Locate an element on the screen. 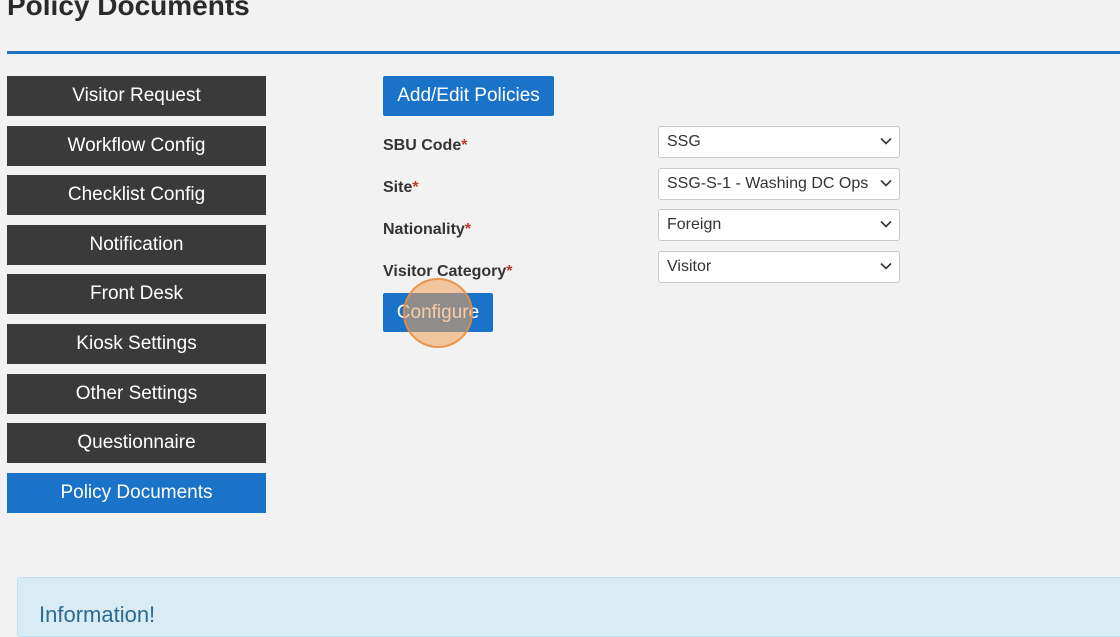  configure-button: Configure is located at coordinates (438, 312).